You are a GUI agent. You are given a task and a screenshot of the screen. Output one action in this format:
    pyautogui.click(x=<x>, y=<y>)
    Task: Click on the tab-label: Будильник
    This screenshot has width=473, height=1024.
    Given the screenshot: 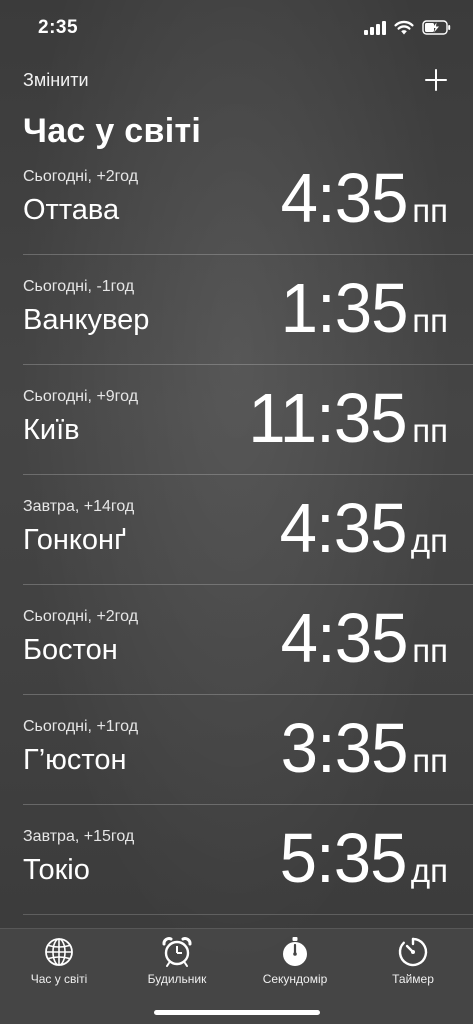 What is the action you would take?
    pyautogui.click(x=177, y=979)
    